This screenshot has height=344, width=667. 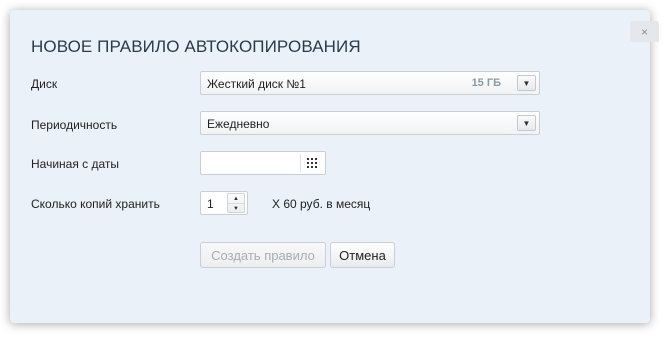 What do you see at coordinates (370, 83) in the screenshot?
I see `disk-select: Жесткий диск №1 15 ГБ ▼` at bounding box center [370, 83].